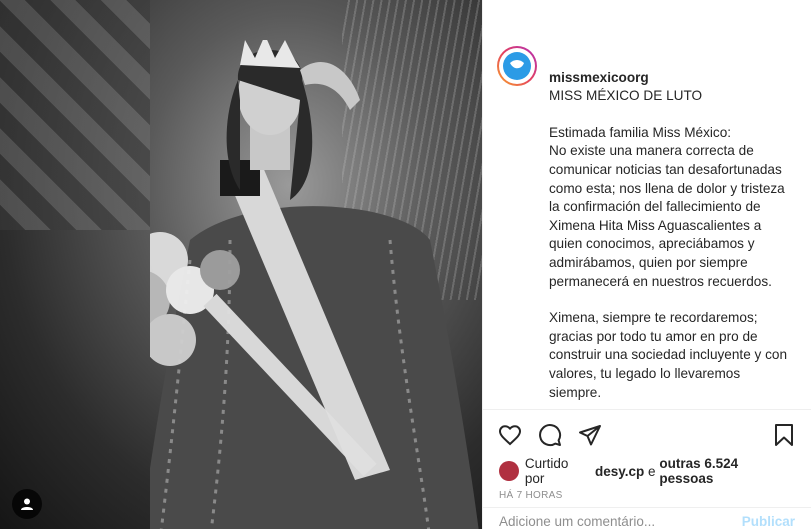 The height and width of the screenshot is (529, 811). I want to click on heart-icon, so click(510, 435).